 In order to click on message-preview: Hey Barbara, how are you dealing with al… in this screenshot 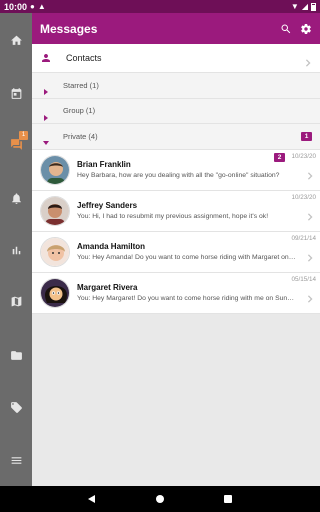, I will do `click(178, 175)`.